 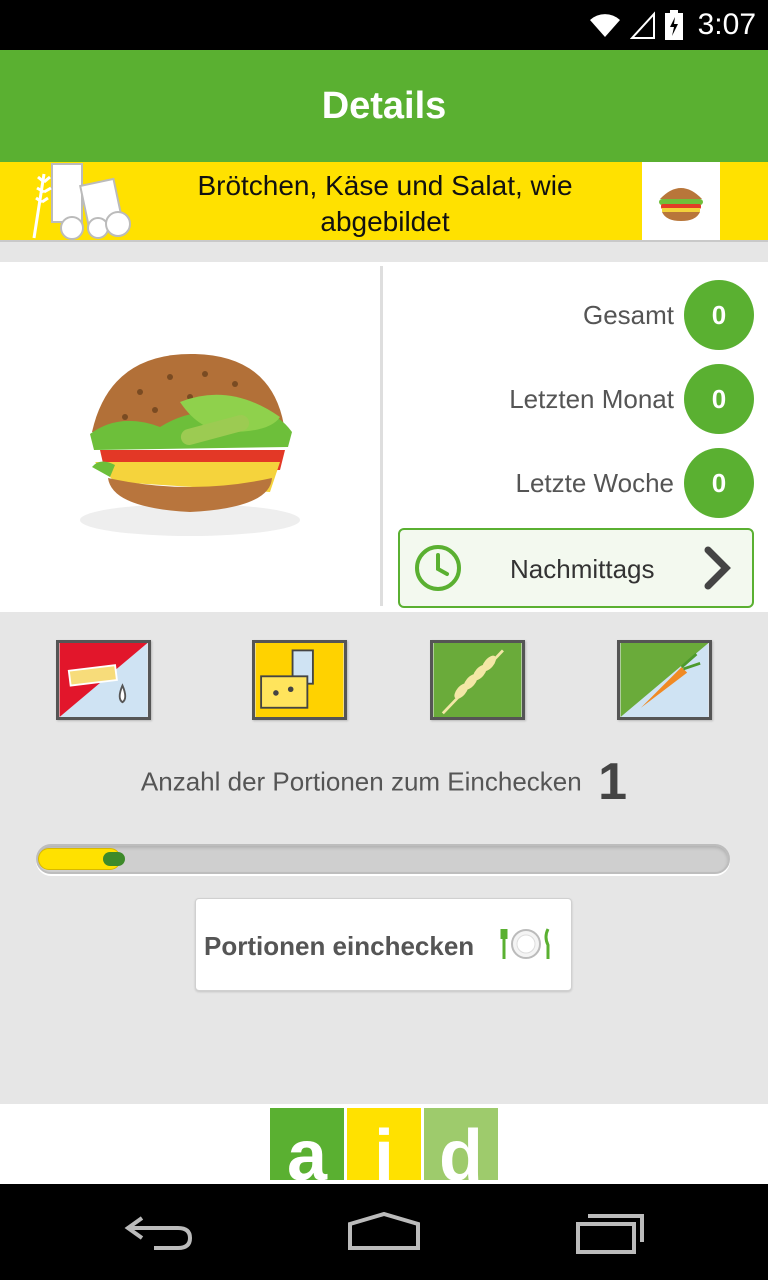 I want to click on dairy-icon, so click(x=299, y=680).